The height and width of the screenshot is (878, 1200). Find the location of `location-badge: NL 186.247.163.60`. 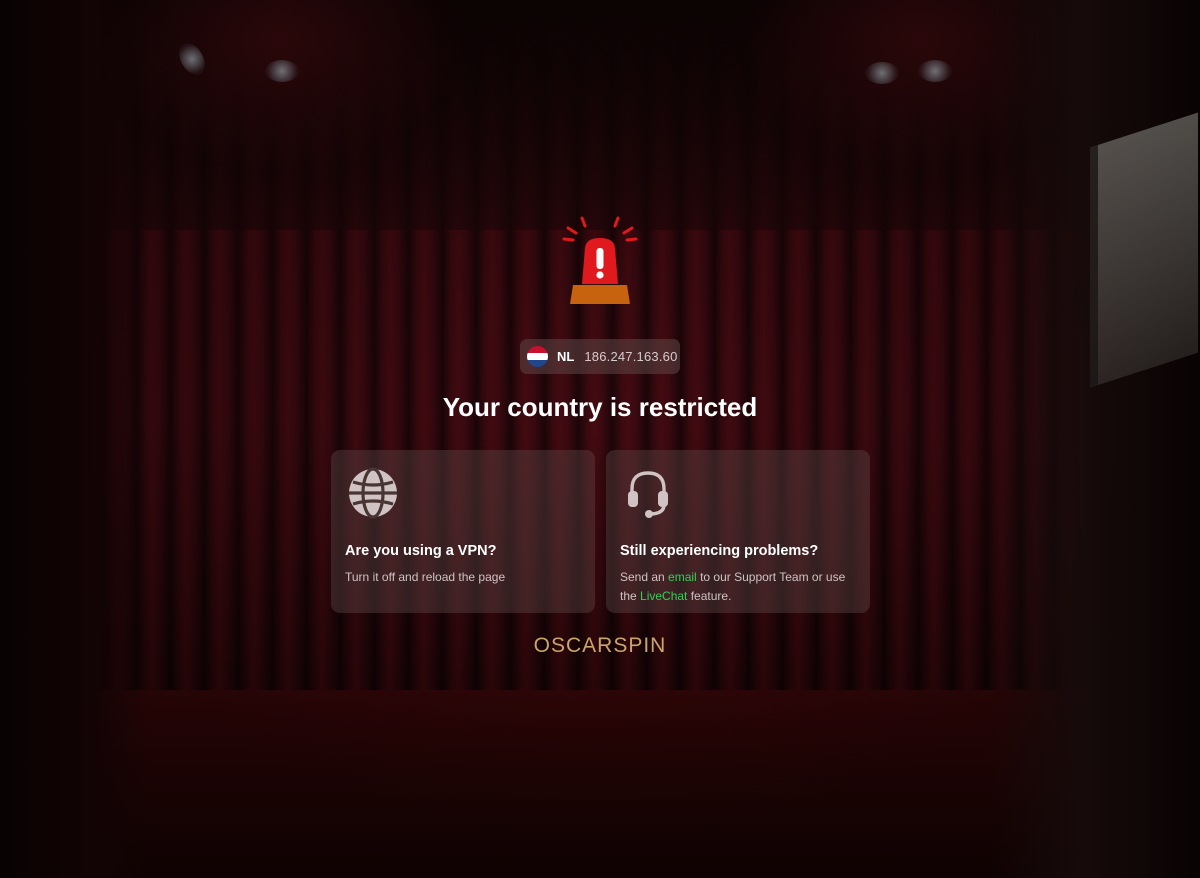

location-badge: NL 186.247.163.60 is located at coordinates (600, 356).